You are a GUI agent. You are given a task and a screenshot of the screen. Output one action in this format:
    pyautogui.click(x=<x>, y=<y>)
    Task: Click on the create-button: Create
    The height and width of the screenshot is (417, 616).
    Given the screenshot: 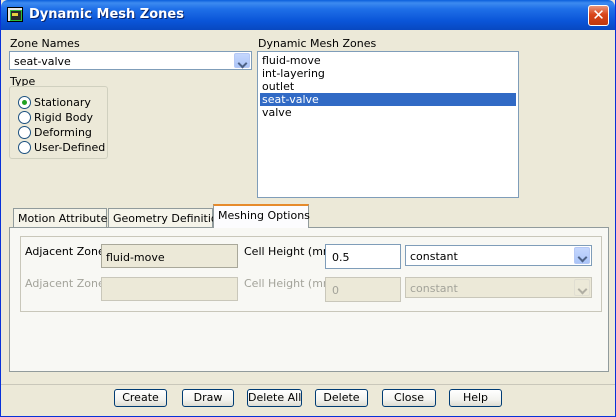 What is the action you would take?
    pyautogui.click(x=140, y=398)
    